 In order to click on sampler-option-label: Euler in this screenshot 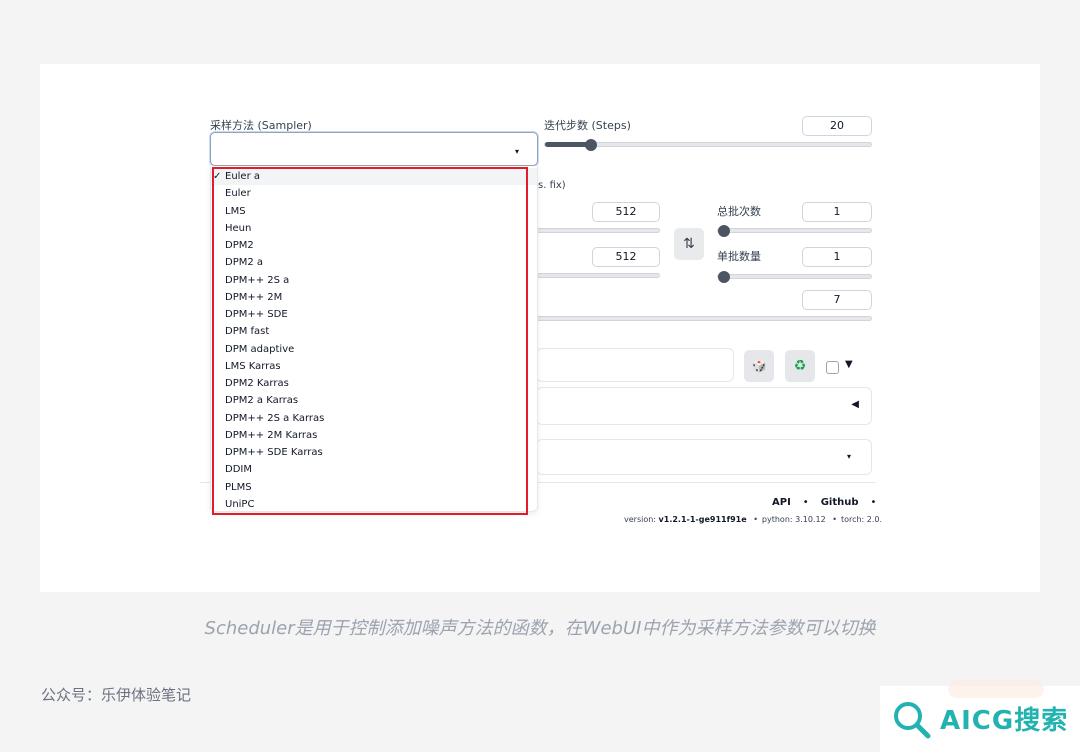, I will do `click(238, 194)`.